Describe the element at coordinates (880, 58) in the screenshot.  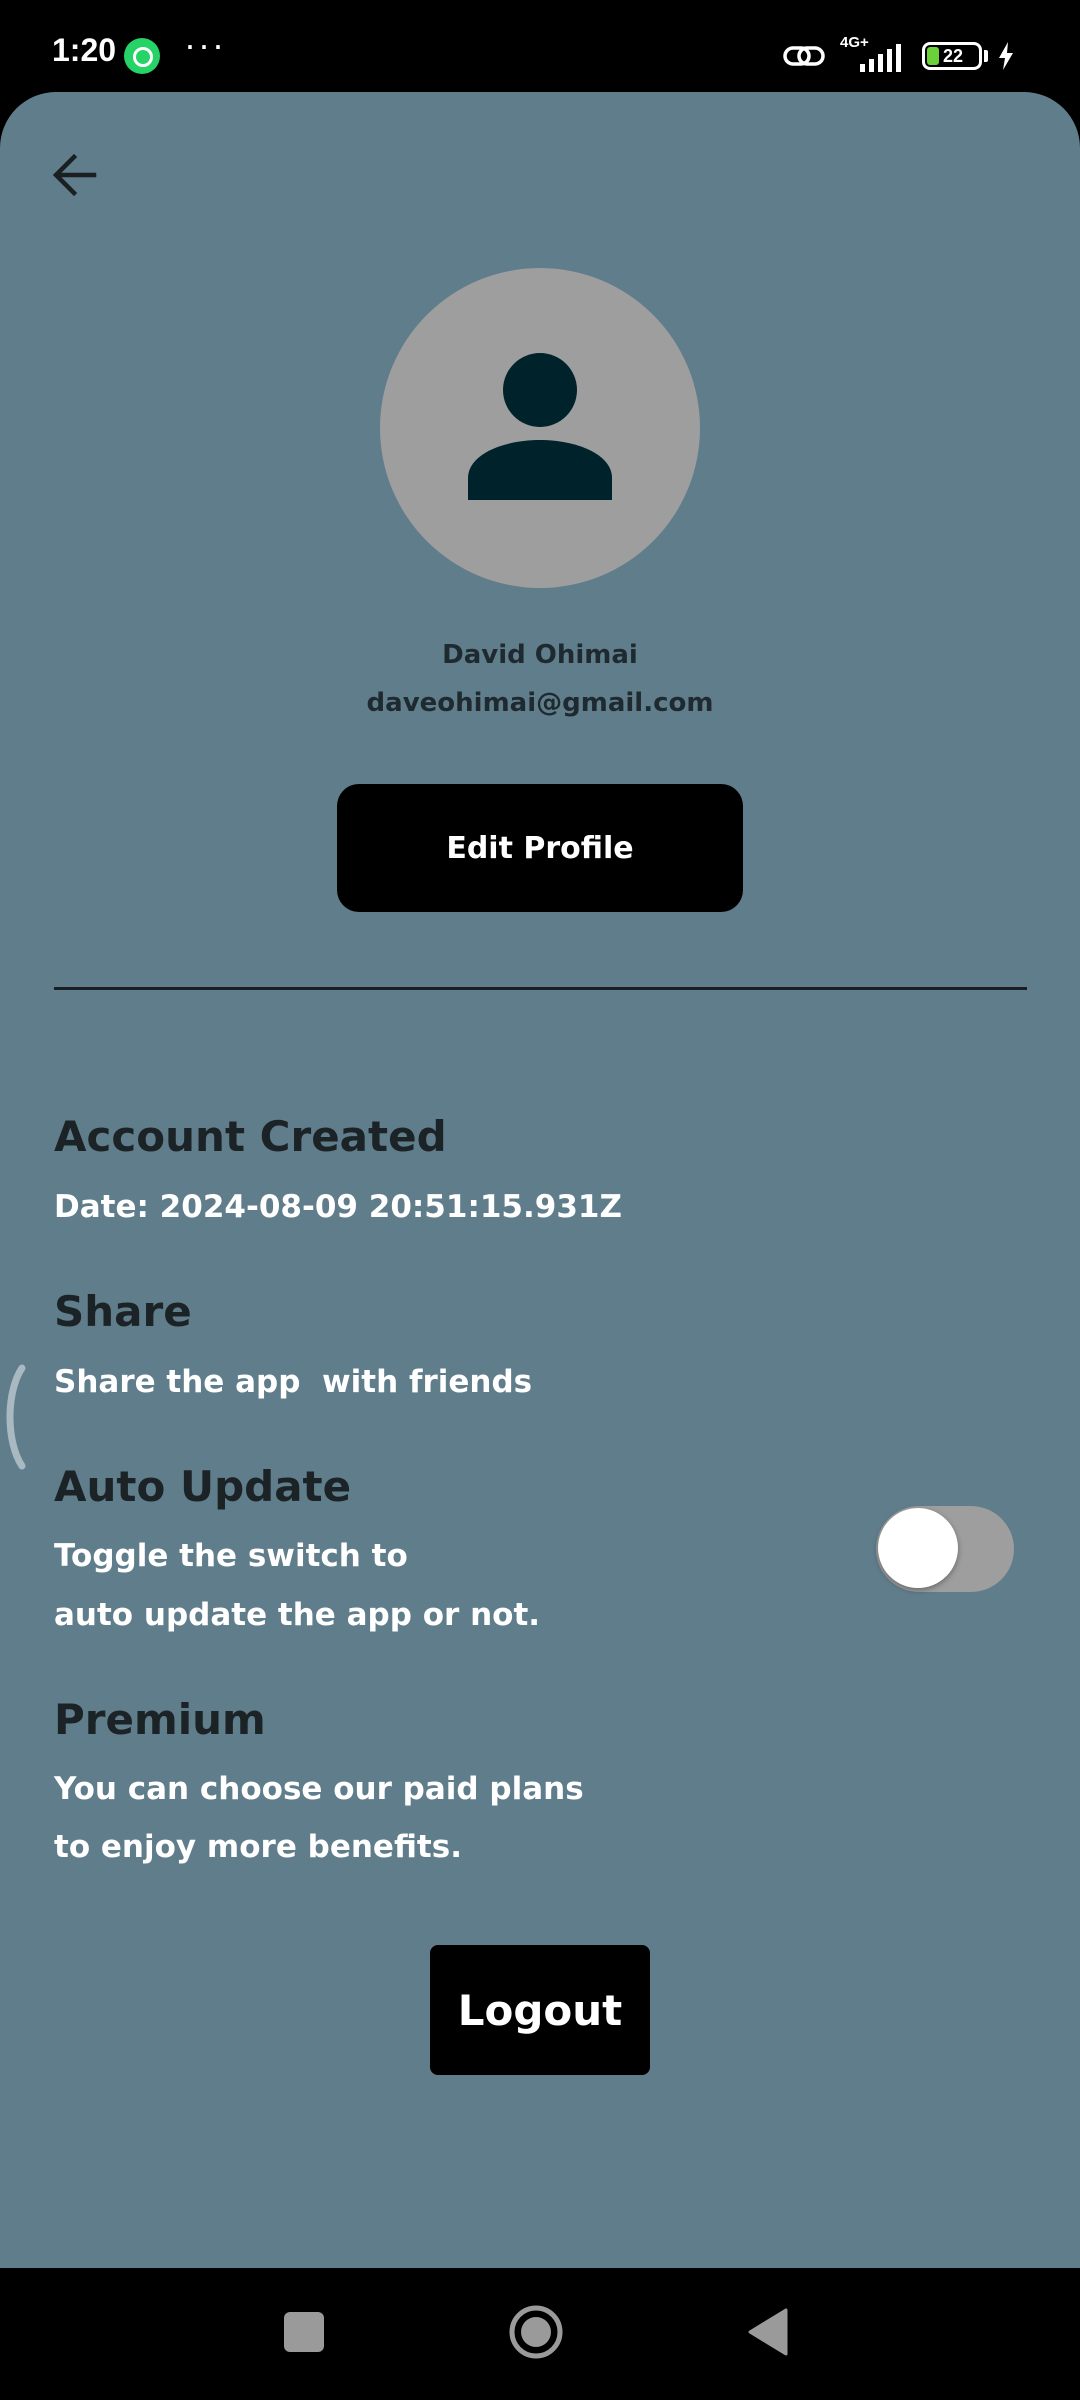
I see `signal-strength-icon` at that location.